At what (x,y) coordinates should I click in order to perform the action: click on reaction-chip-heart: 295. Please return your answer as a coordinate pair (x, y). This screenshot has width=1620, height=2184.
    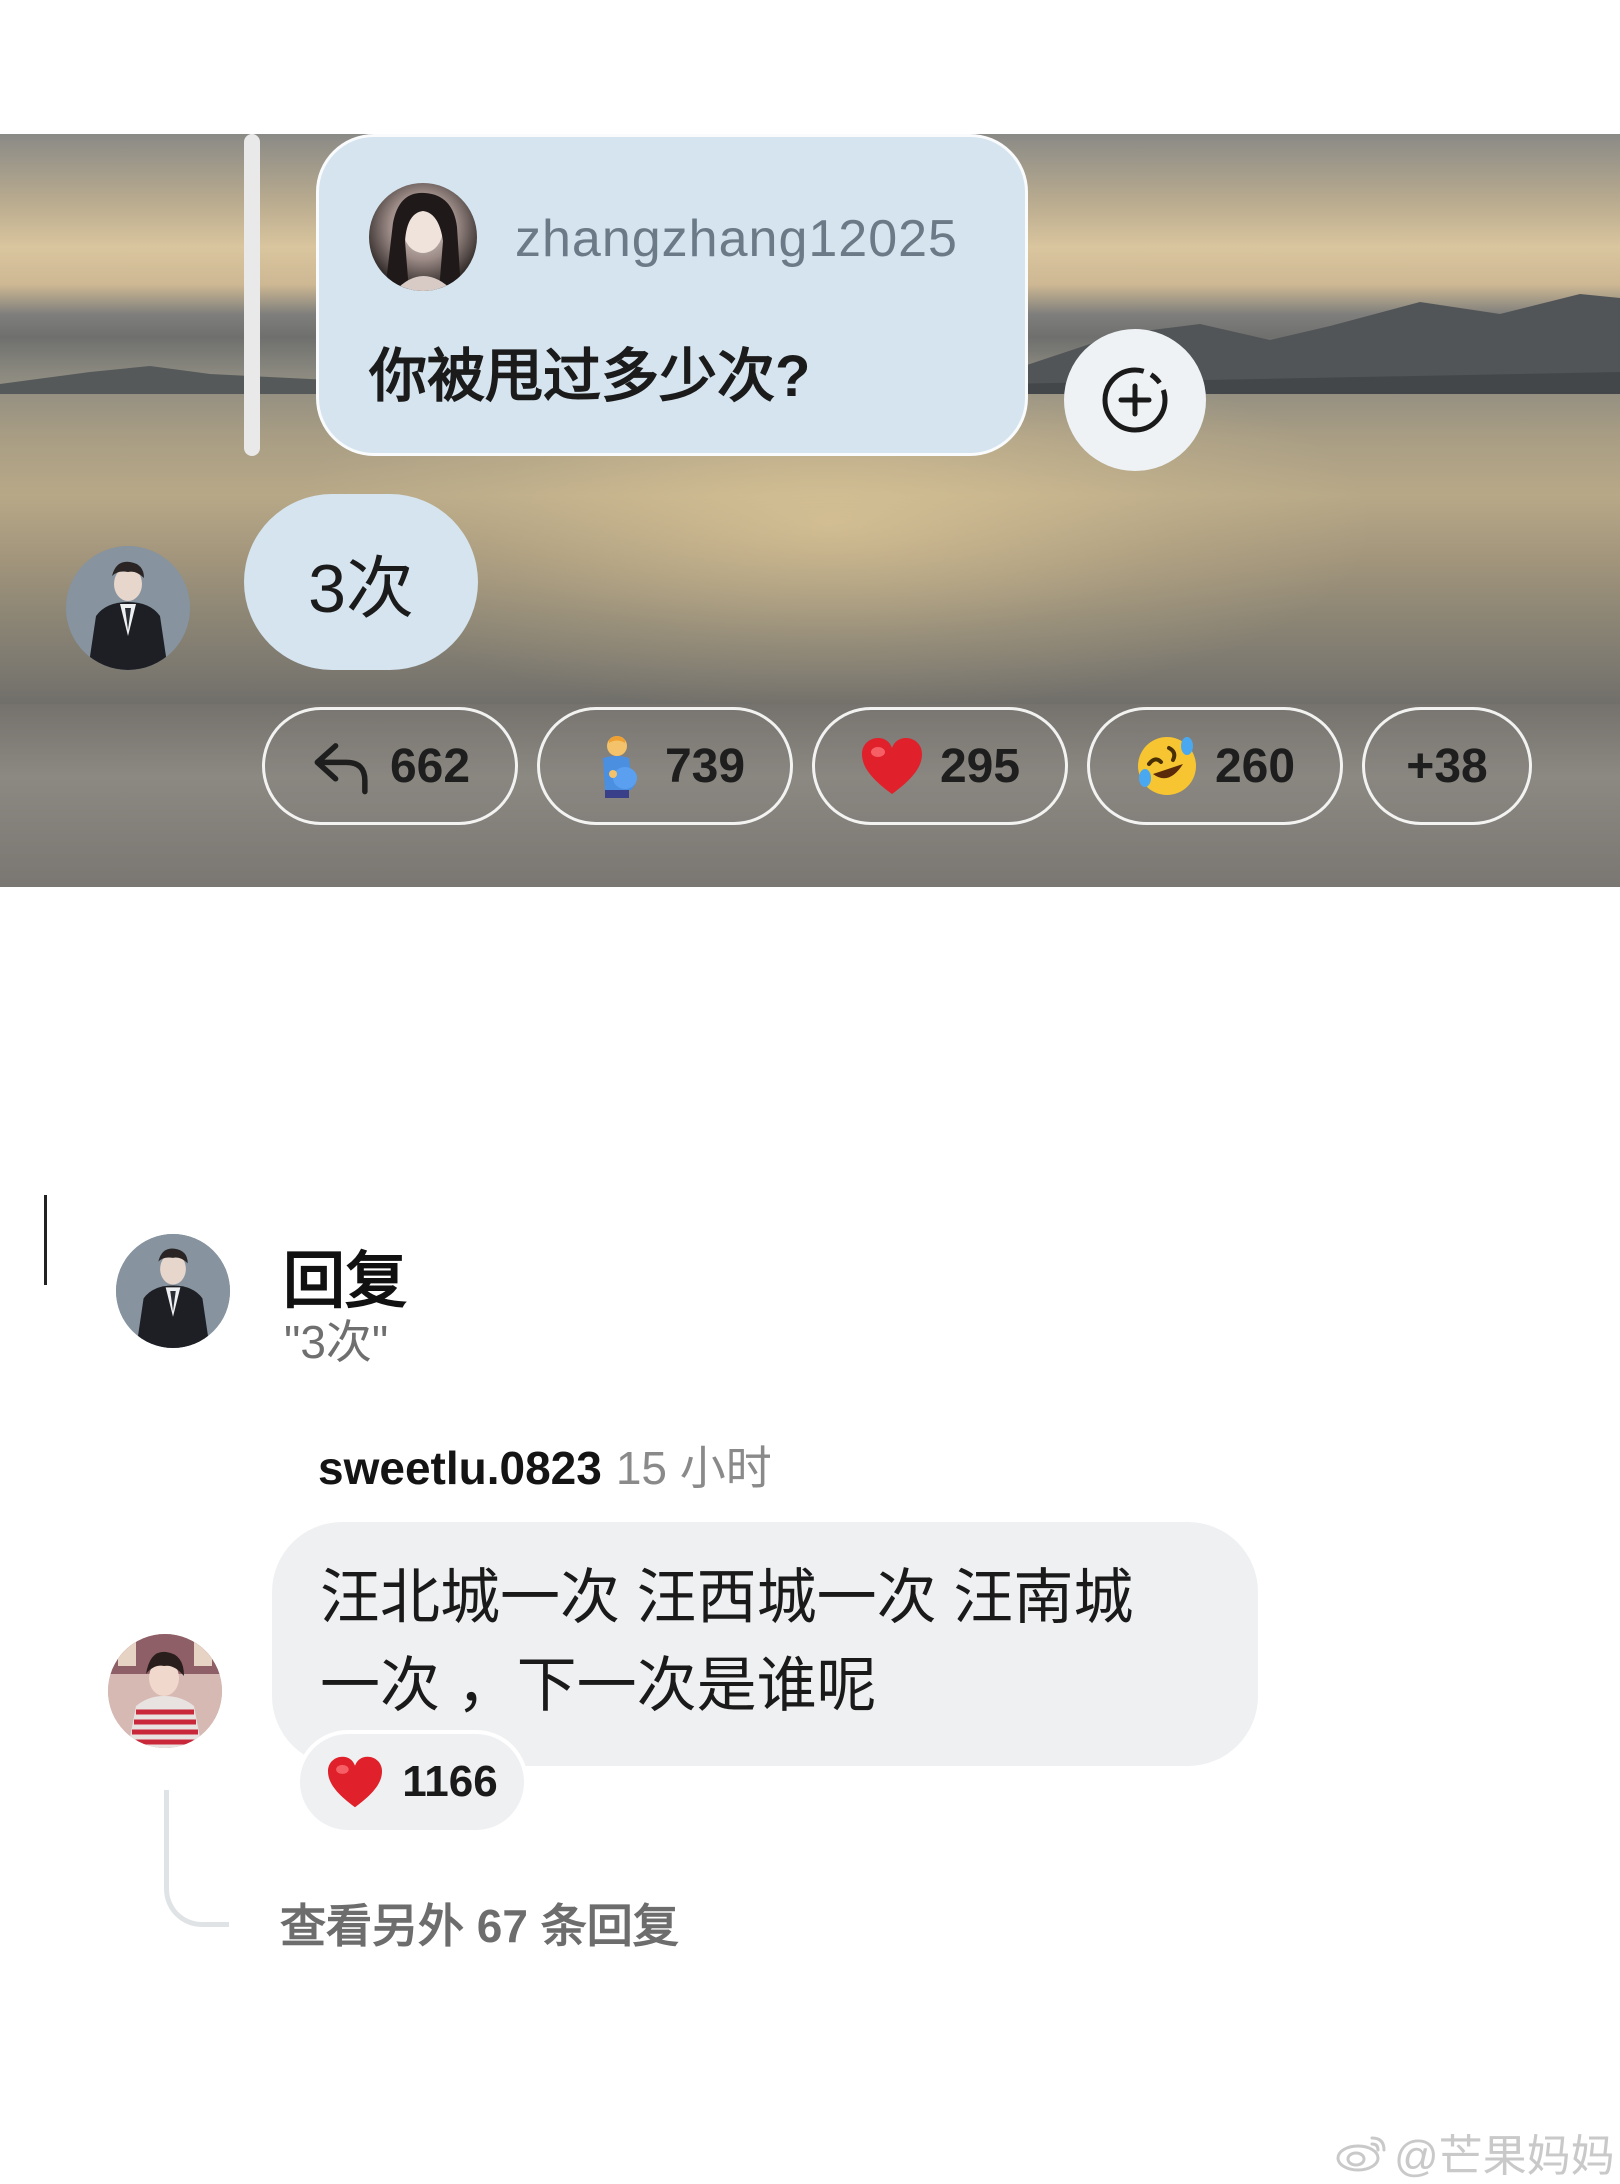
    Looking at the image, I should click on (940, 766).